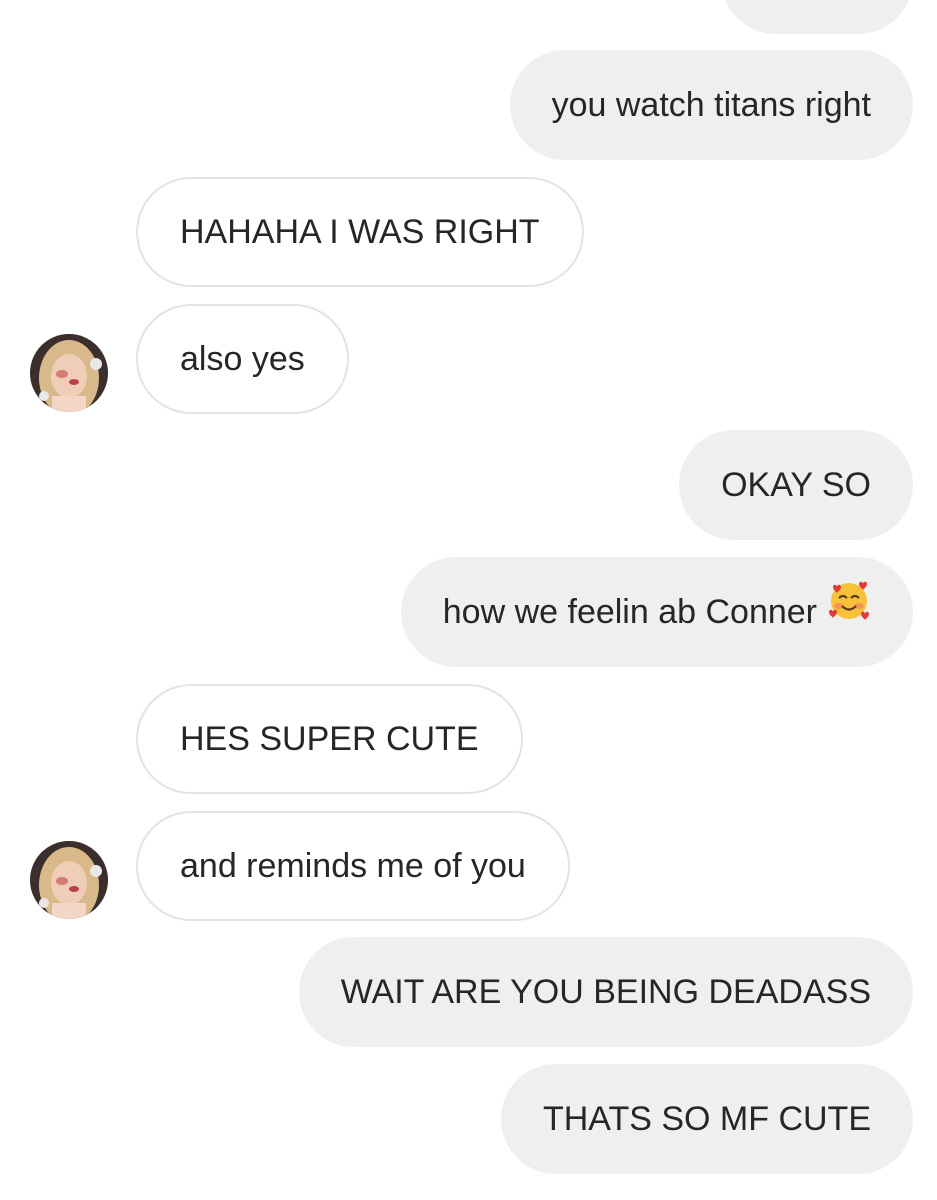  I want to click on message-bubble-received: HES SUPER CUTE, so click(329, 739).